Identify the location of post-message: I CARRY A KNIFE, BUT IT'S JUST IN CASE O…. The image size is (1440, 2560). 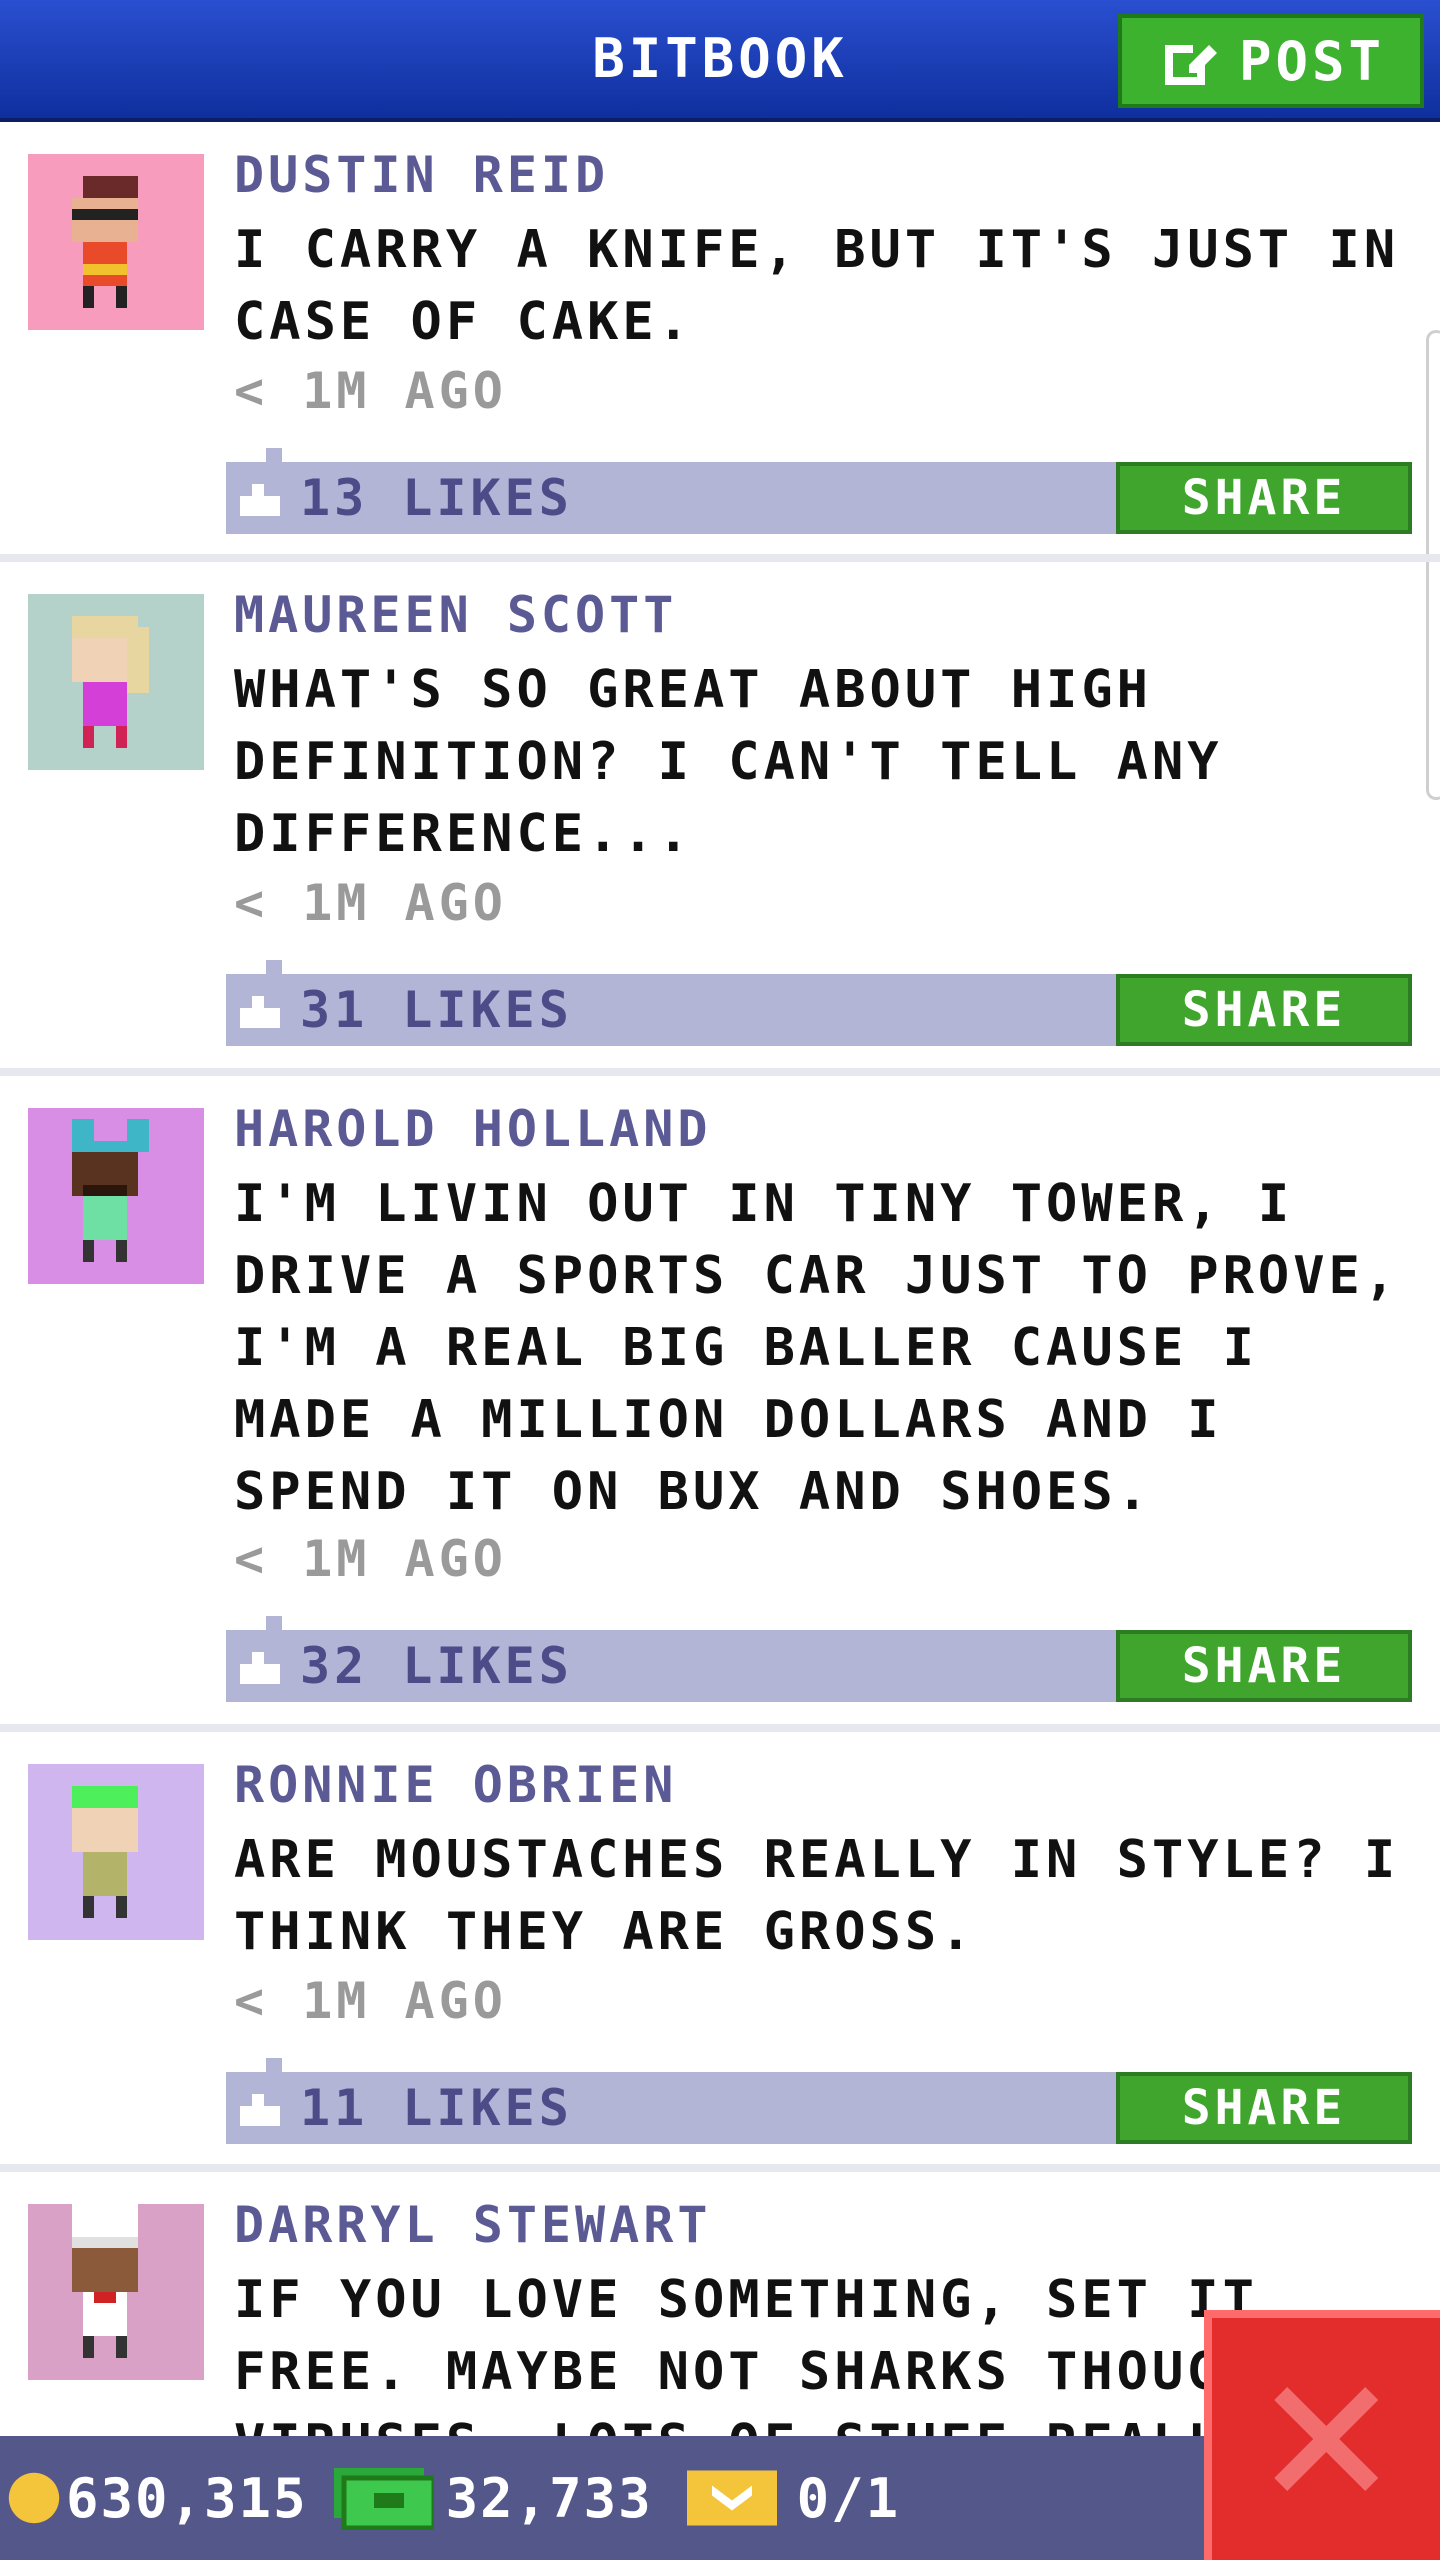
(817, 286).